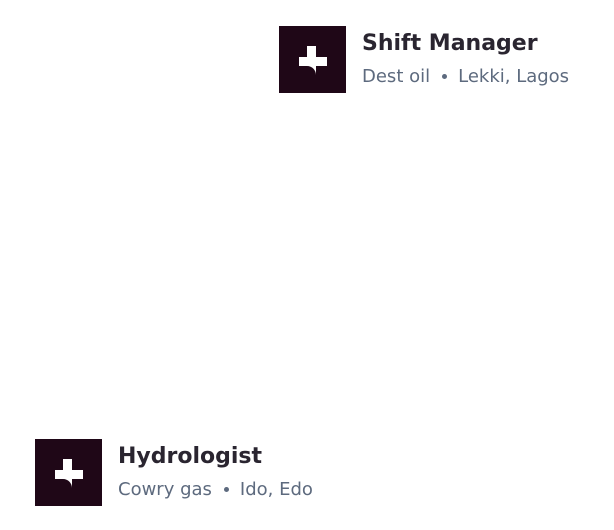 This screenshot has height=530, width=614. I want to click on job-card: Shift Manager Dest oil Lekki, Lagos, so click(424, 59).